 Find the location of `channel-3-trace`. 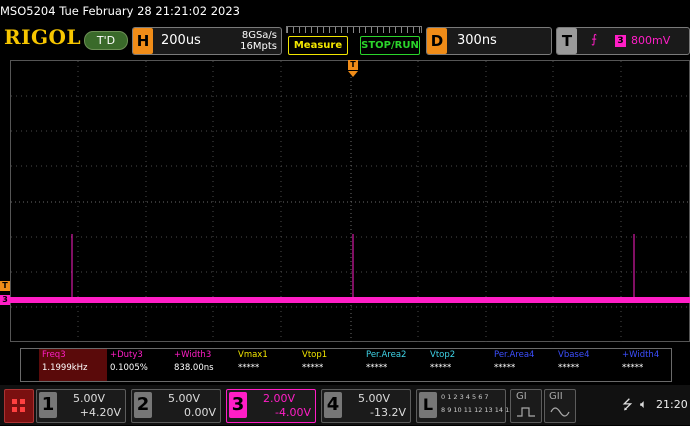

channel-3-trace is located at coordinates (350, 300).